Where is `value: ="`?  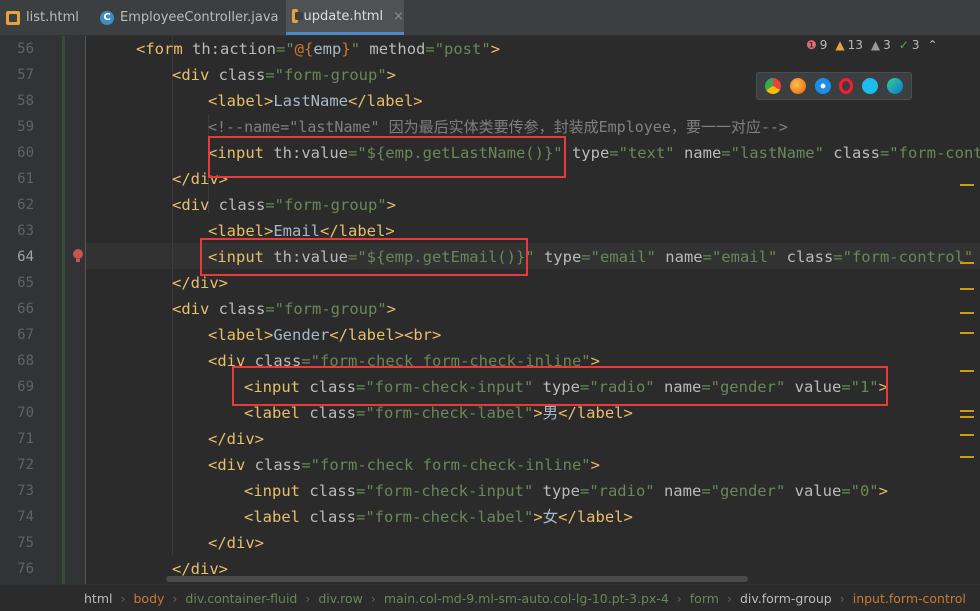
value: =" is located at coordinates (285, 49).